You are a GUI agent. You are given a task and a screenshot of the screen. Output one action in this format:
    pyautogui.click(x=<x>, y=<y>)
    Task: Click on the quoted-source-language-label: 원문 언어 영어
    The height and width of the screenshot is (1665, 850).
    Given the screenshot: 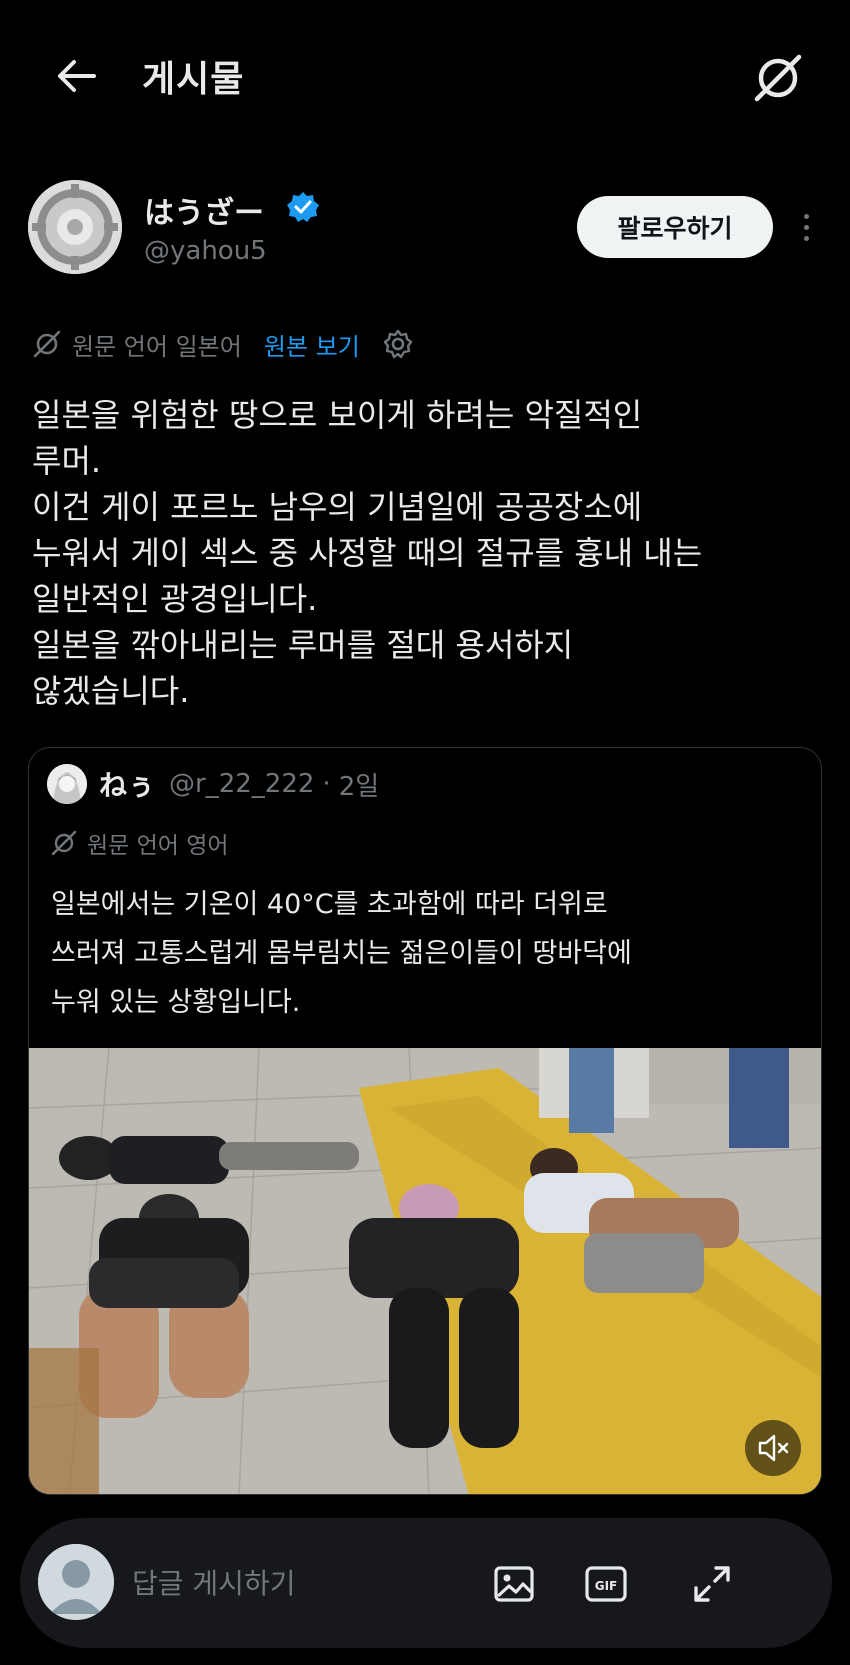 What is the action you would take?
    pyautogui.click(x=158, y=846)
    